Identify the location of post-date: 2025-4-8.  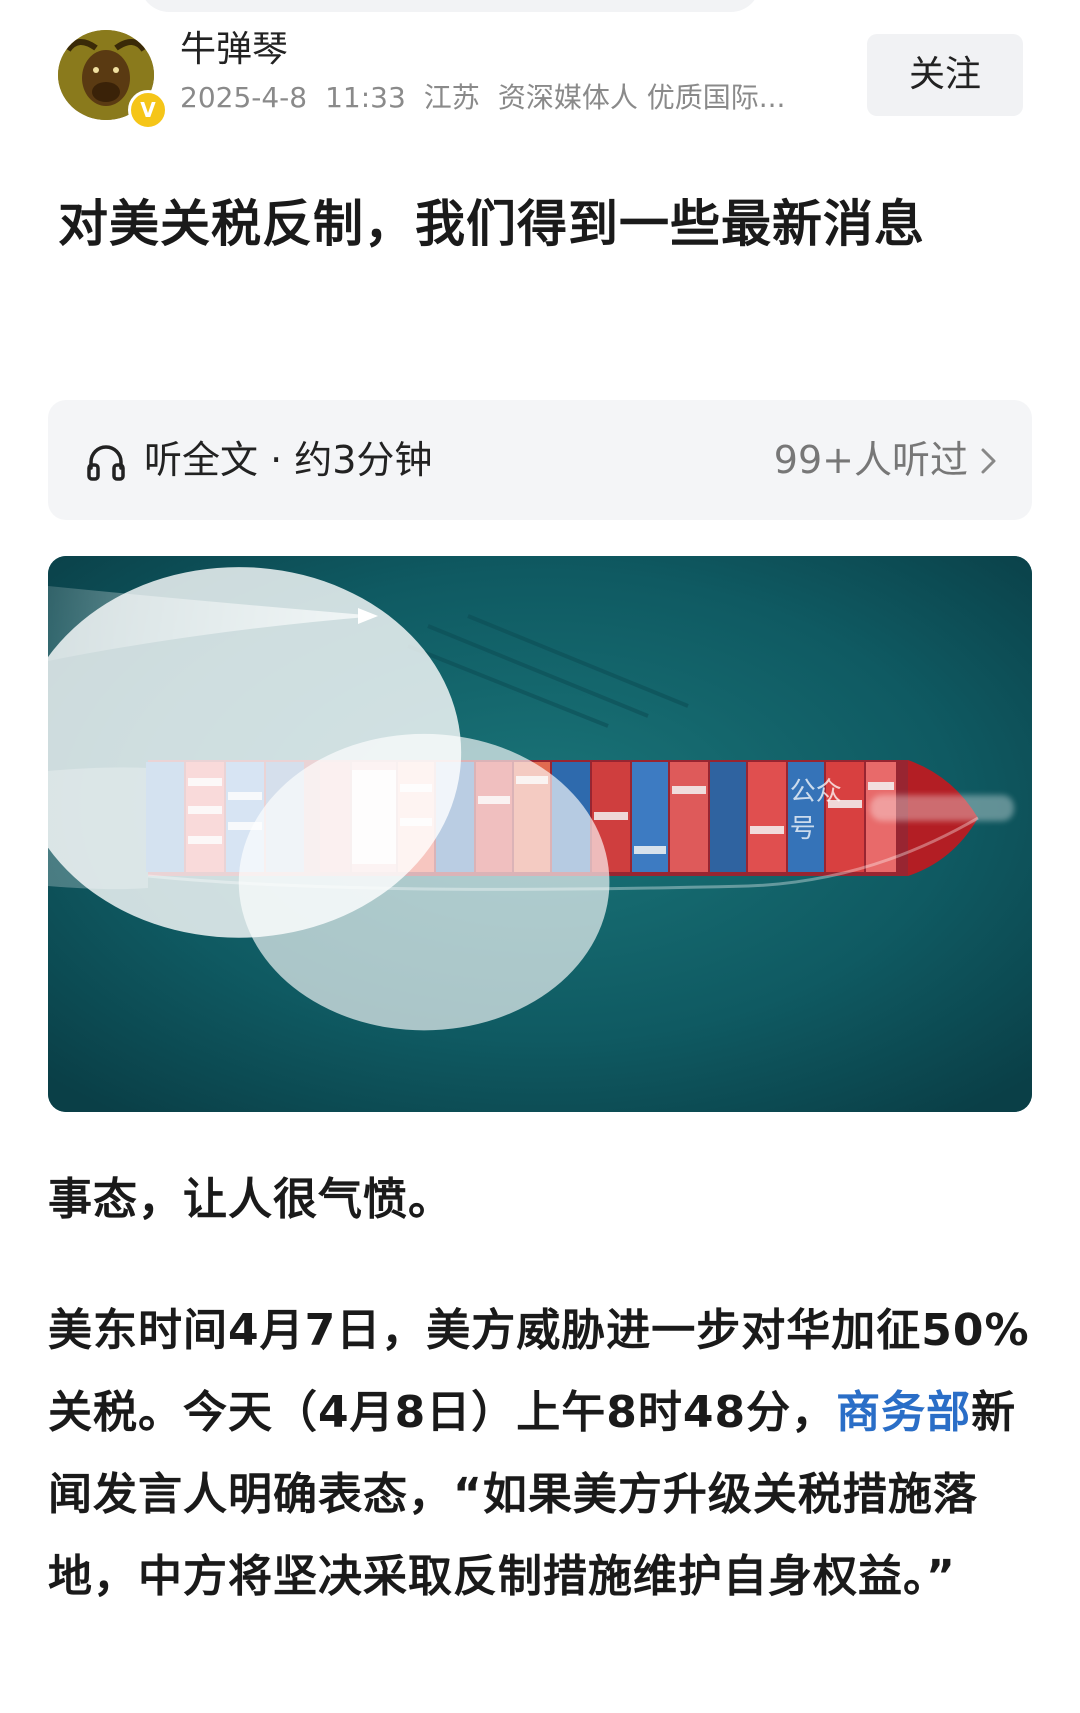
(244, 97).